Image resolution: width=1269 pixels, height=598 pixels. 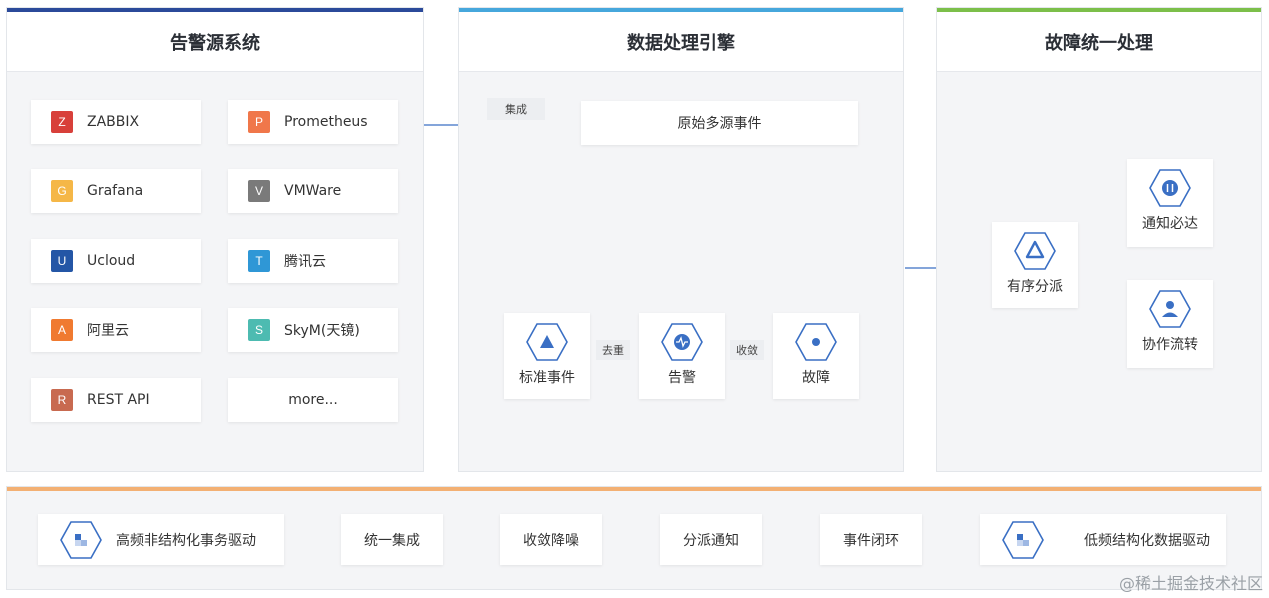 What do you see at coordinates (682, 378) in the screenshot?
I see `alert-label: 告警` at bounding box center [682, 378].